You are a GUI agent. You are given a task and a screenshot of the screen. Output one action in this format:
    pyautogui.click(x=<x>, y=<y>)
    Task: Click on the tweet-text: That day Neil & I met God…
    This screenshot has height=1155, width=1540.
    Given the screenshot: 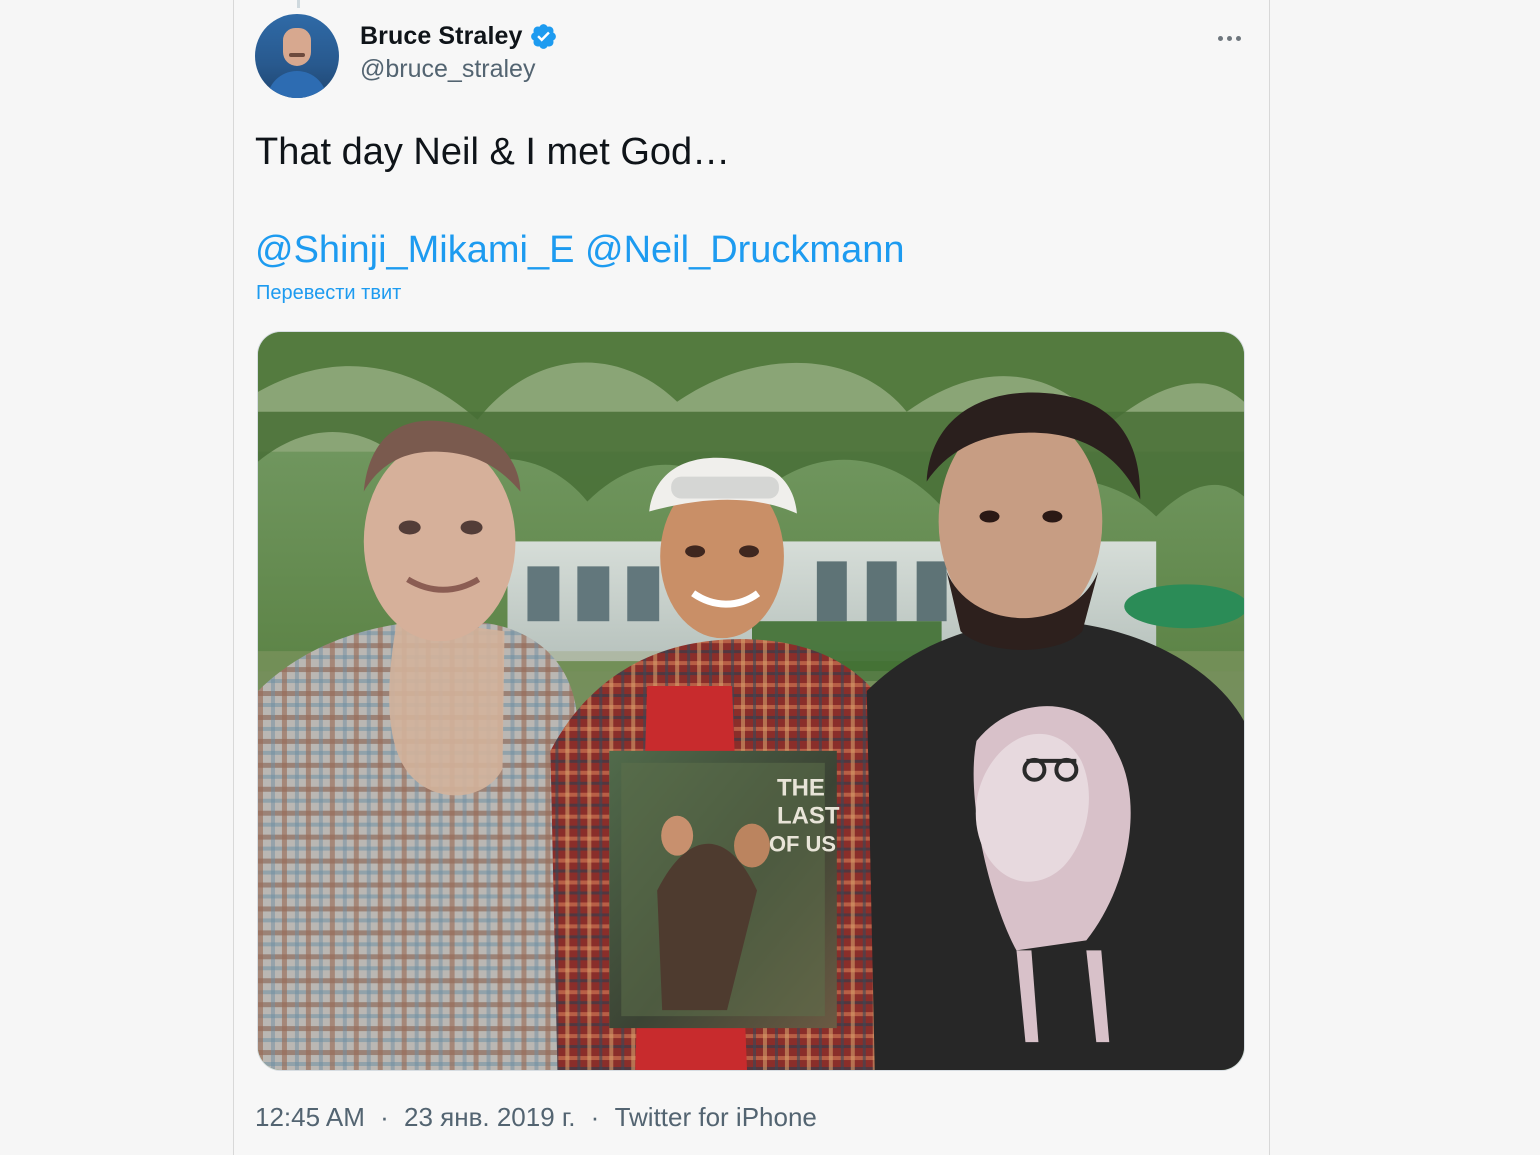 What is the action you would take?
    pyautogui.click(x=493, y=152)
    